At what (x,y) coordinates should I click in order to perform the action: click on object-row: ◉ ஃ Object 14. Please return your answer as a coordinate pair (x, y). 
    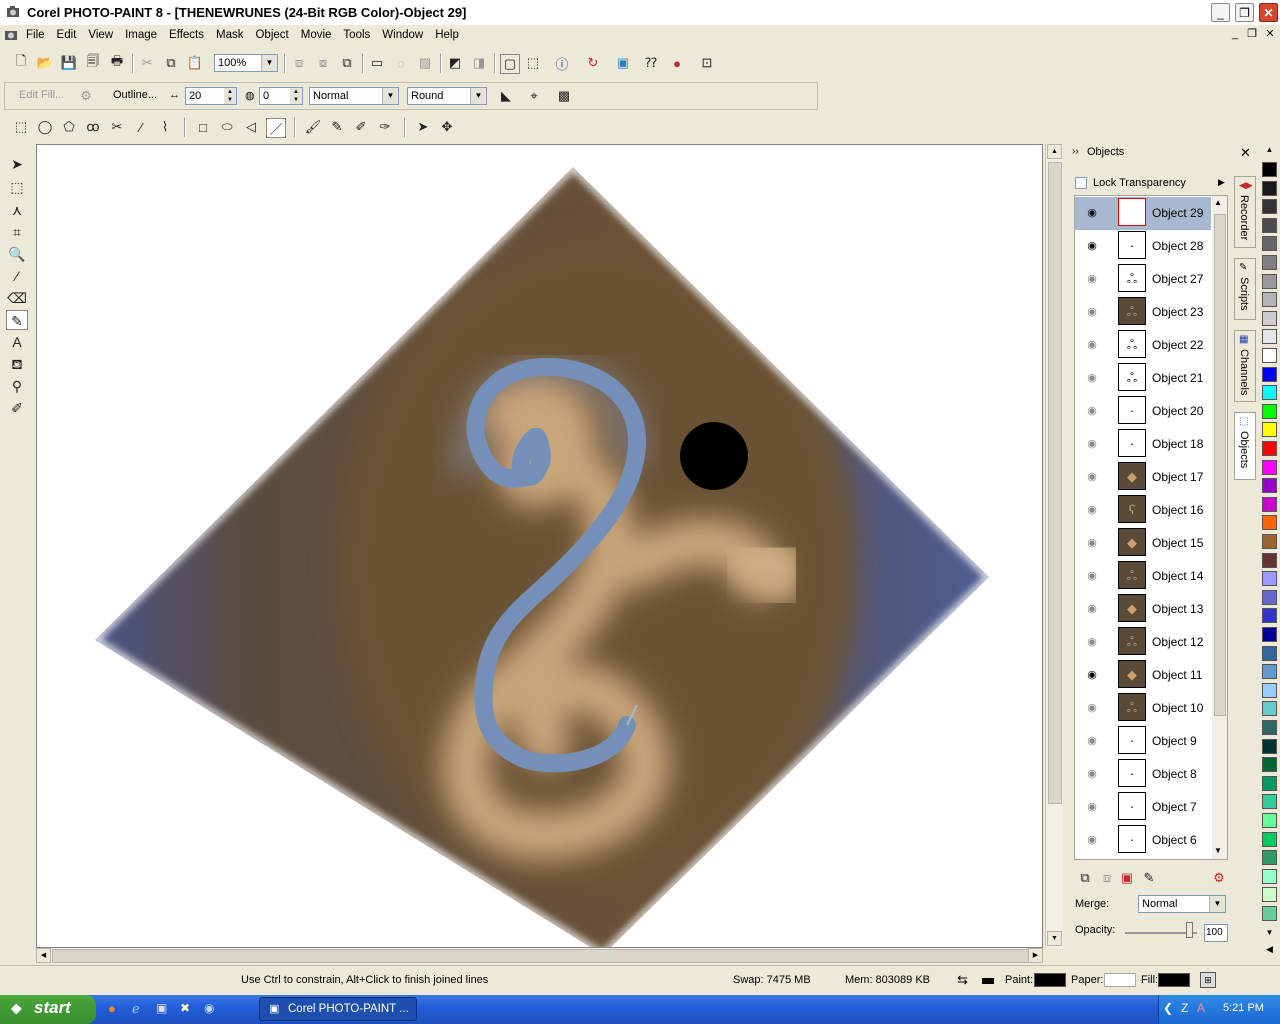
    Looking at the image, I should click on (1143, 576).